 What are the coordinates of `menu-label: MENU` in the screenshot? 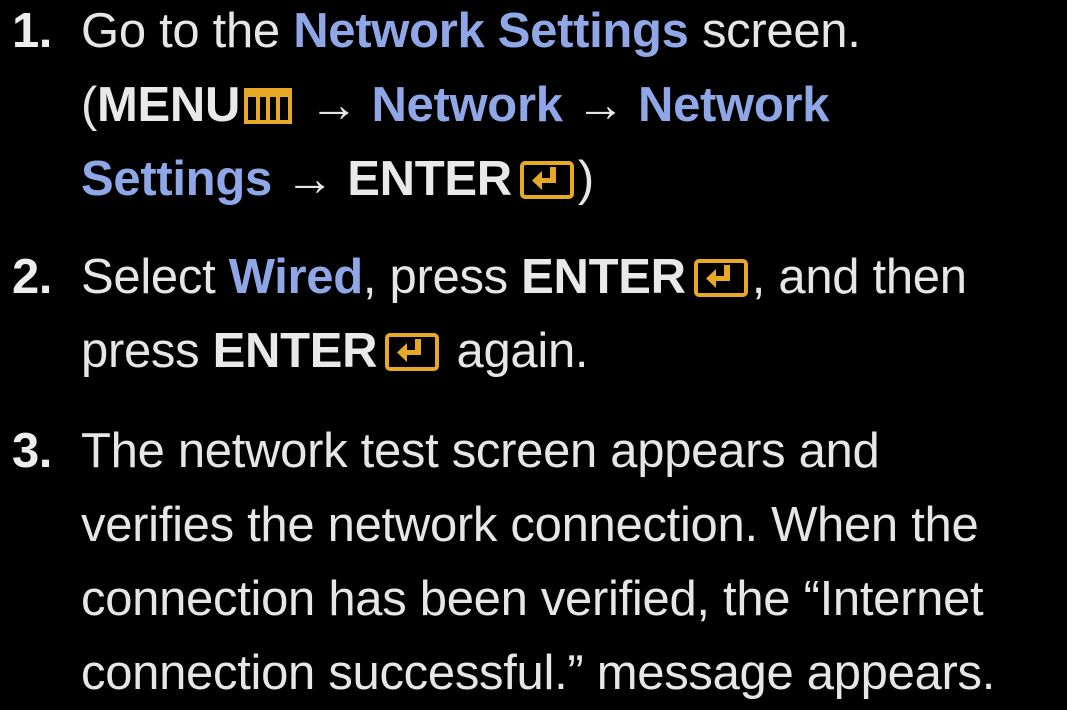 It's located at (169, 105).